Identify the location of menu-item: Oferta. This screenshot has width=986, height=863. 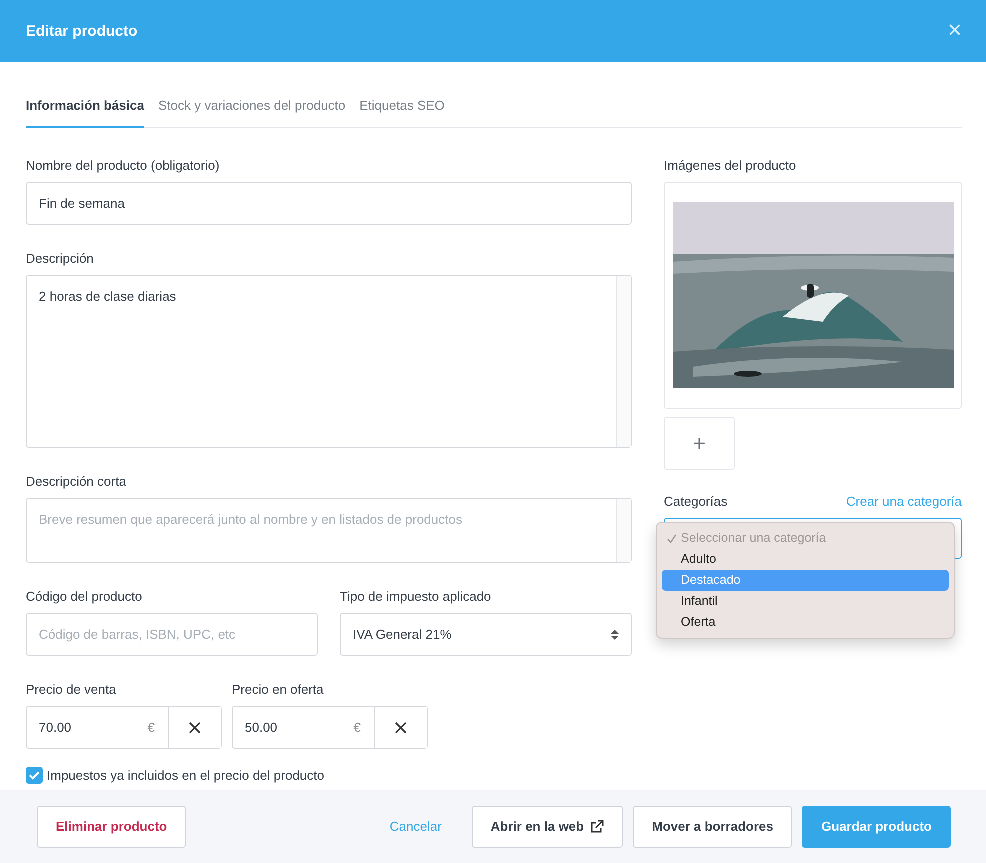
(805, 622).